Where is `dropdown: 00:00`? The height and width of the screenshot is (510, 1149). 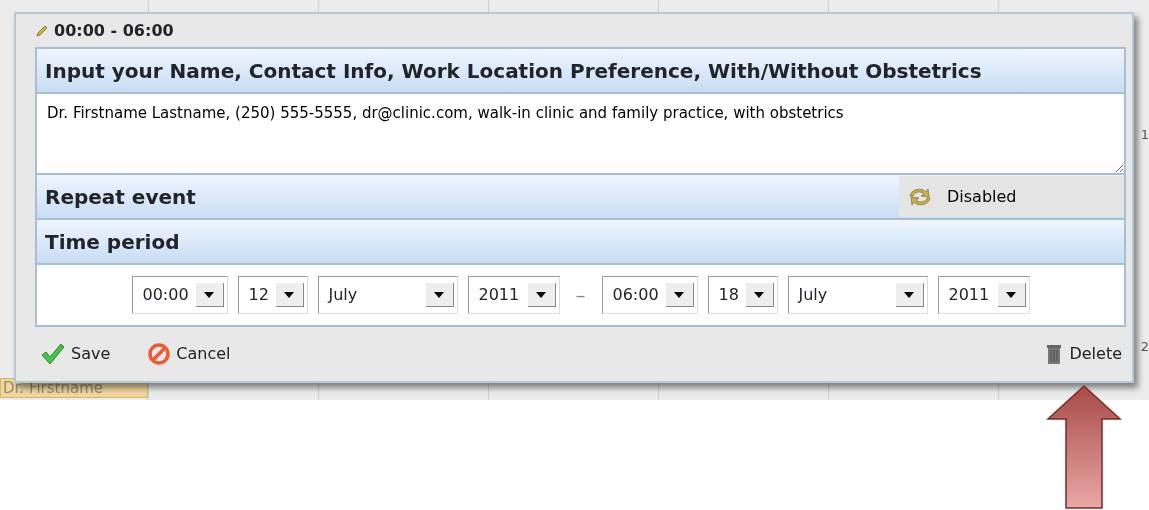 dropdown: 00:00 is located at coordinates (179, 295).